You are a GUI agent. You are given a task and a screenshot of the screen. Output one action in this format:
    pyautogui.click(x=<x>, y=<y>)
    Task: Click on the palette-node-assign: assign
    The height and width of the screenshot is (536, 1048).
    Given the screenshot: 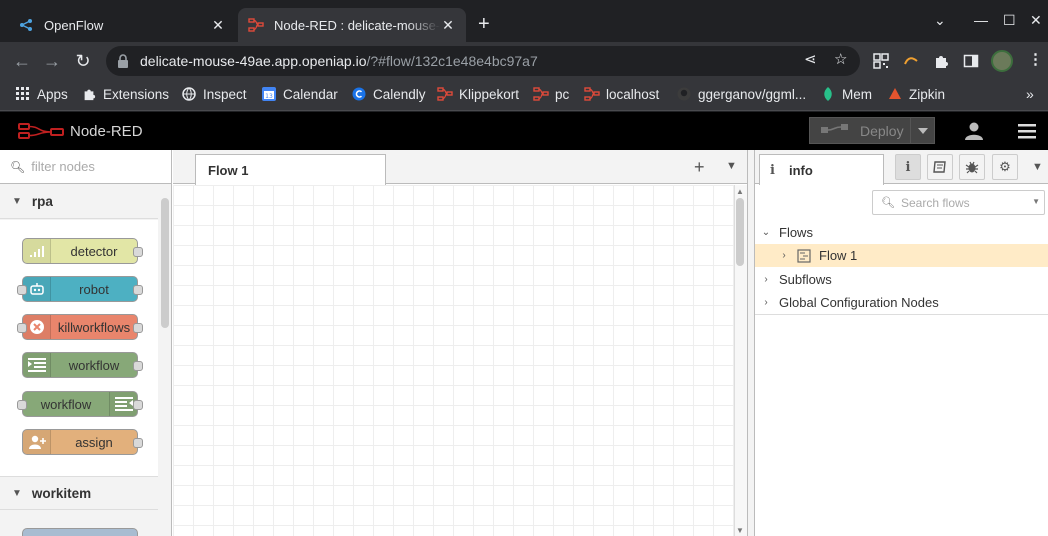 What is the action you would take?
    pyautogui.click(x=82, y=442)
    